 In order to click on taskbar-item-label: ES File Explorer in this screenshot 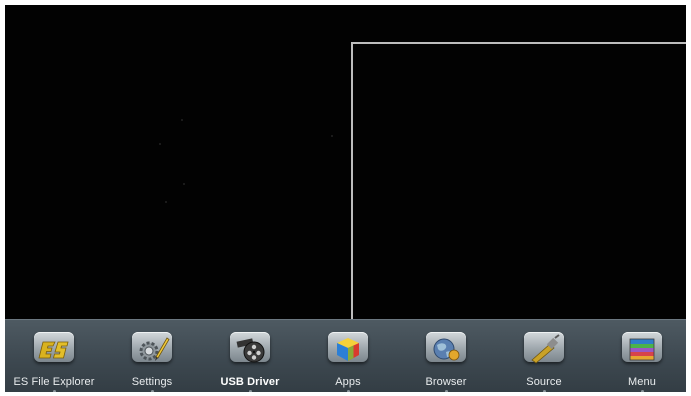, I will do `click(54, 382)`.